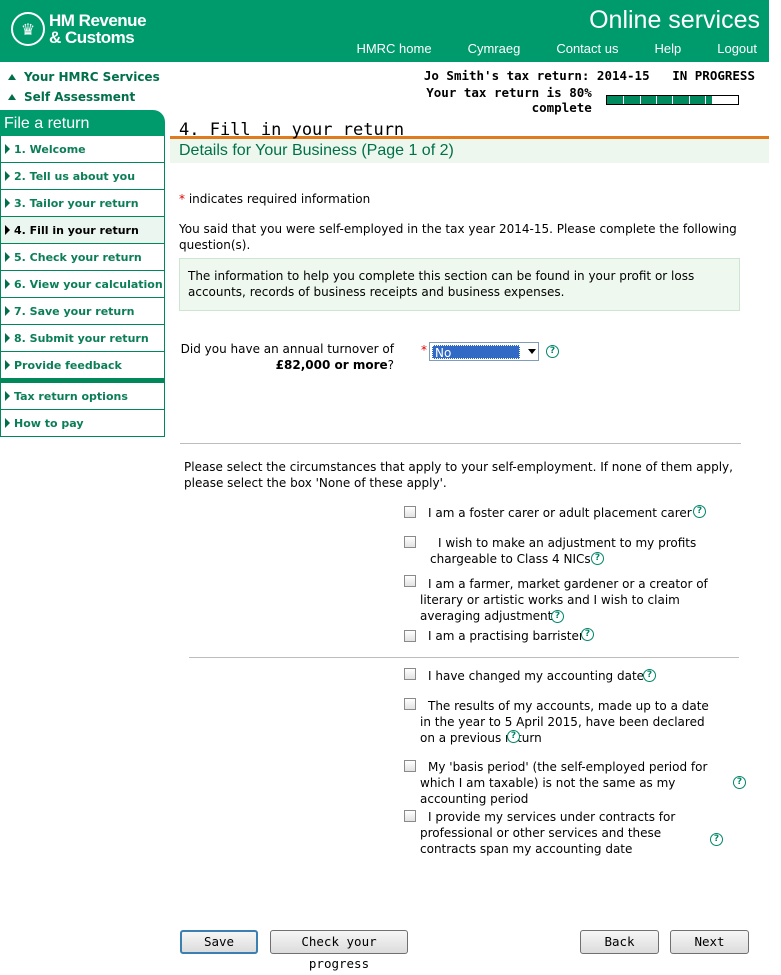 Image resolution: width=781 pixels, height=975 pixels. I want to click on service-links: Your HMRC Services Self Assessment, so click(84, 90).